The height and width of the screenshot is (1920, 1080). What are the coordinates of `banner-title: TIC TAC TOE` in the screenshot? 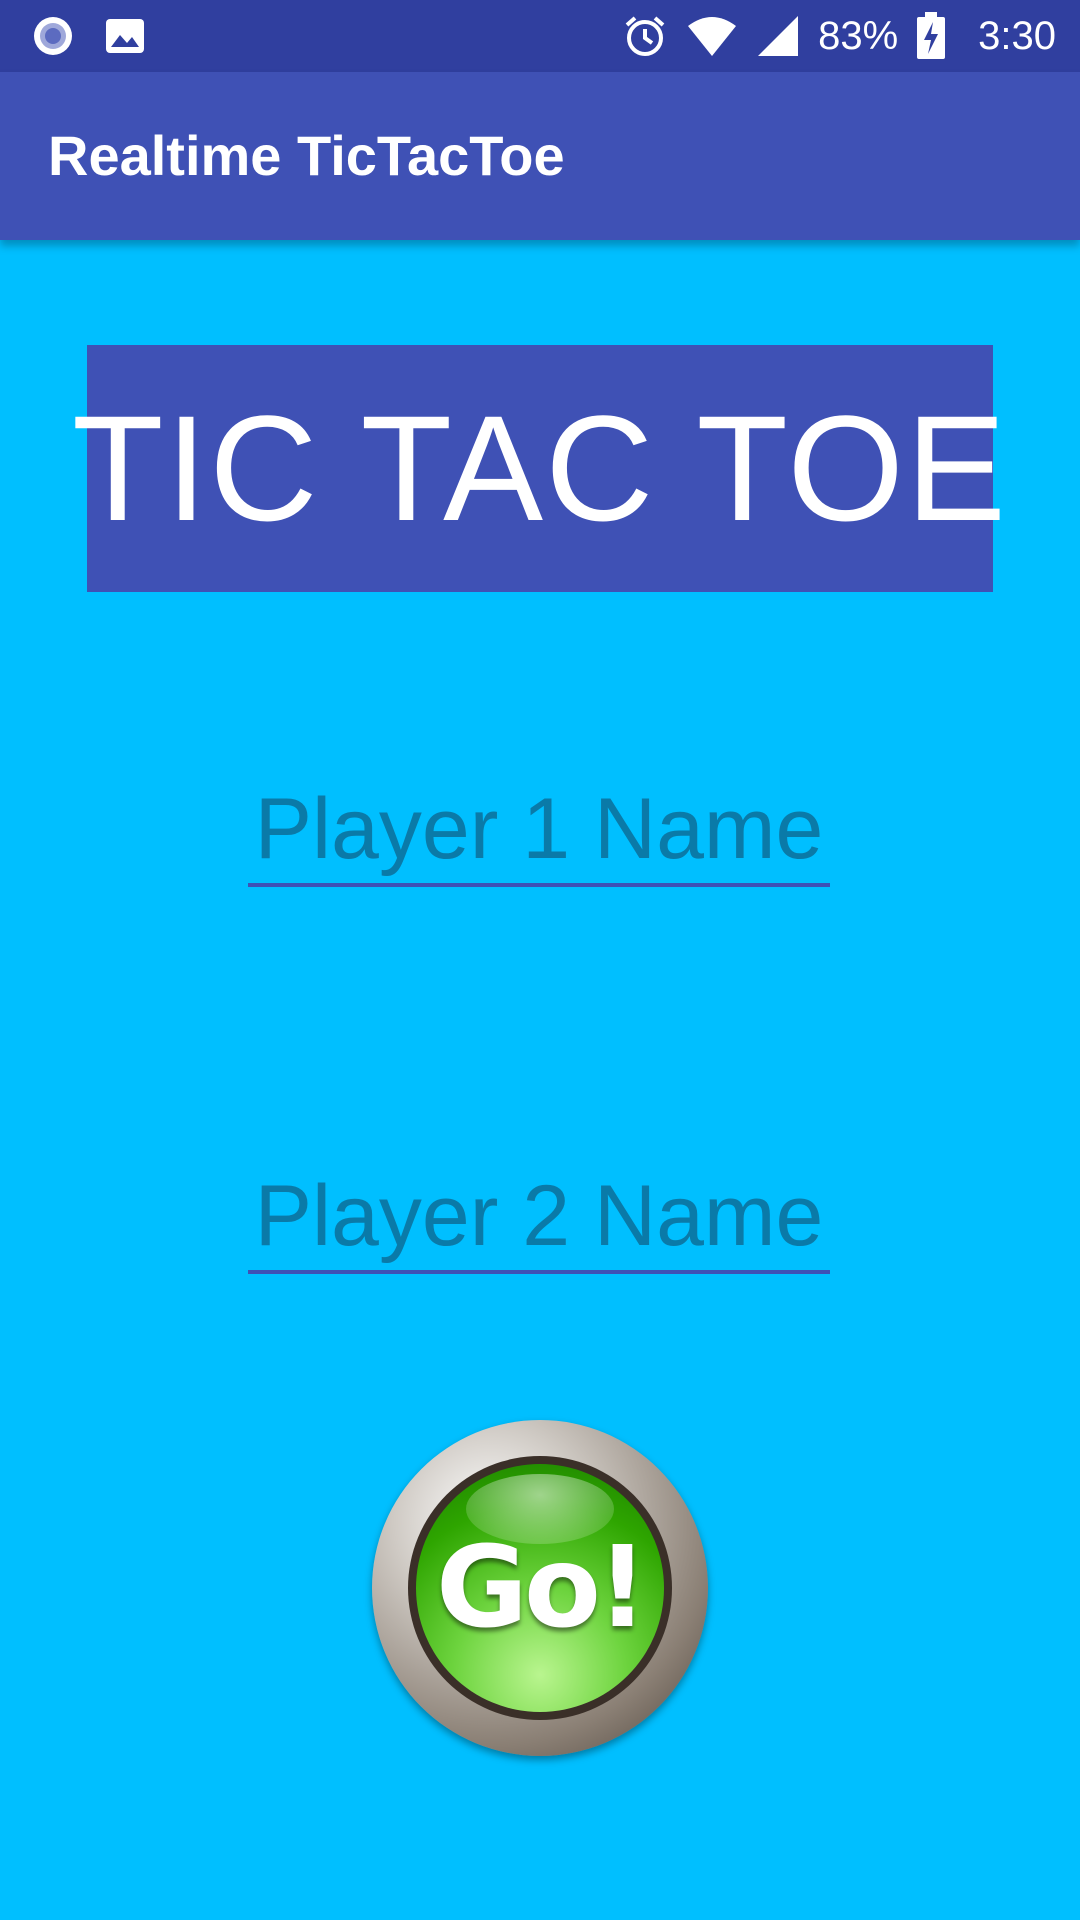 It's located at (540, 468).